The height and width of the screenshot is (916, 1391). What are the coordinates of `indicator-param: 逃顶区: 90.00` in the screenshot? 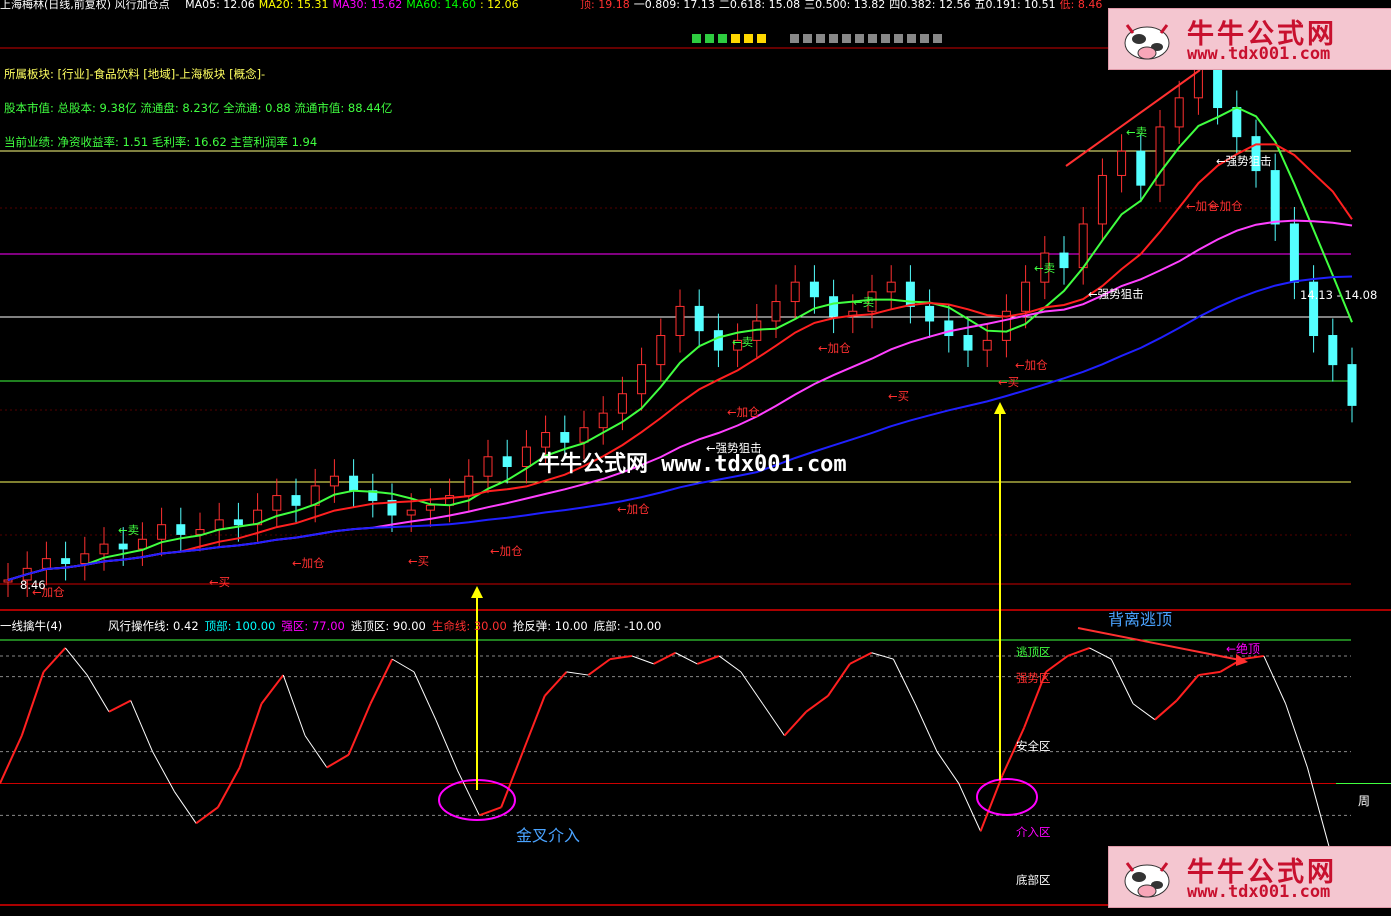 It's located at (388, 626).